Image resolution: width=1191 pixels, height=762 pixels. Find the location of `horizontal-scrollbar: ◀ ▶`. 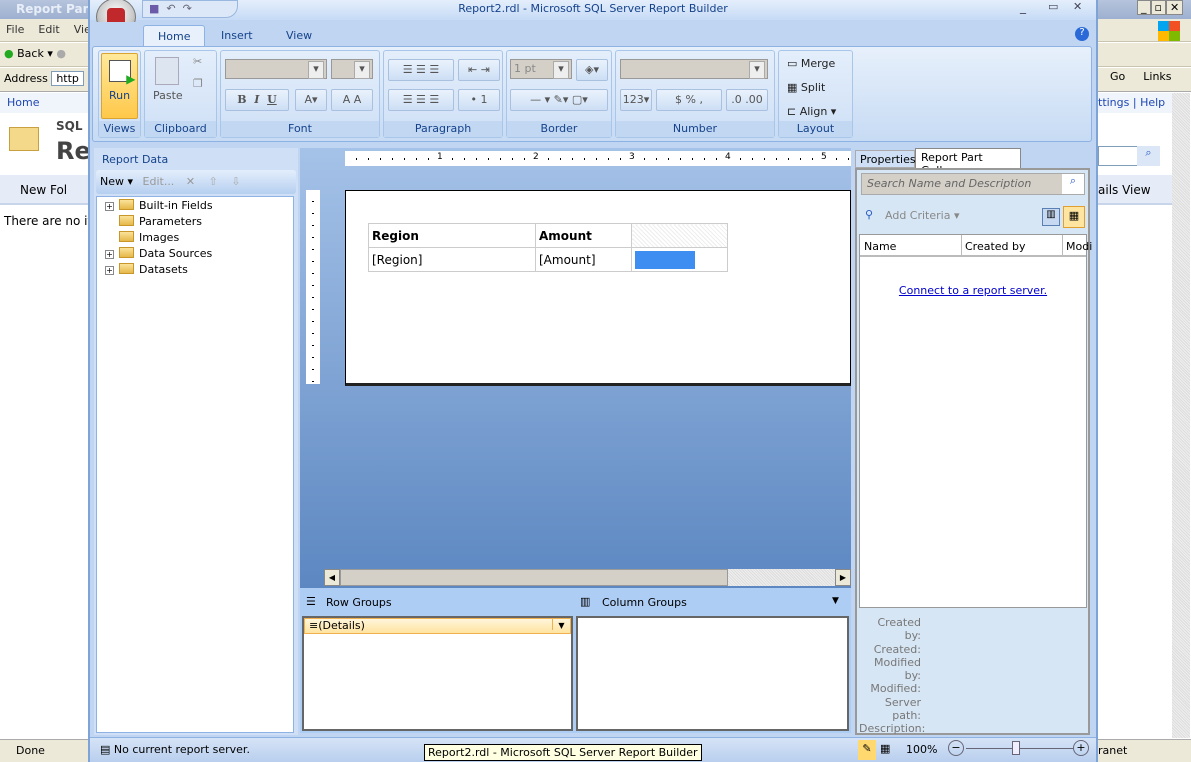

horizontal-scrollbar: ◀ ▶ is located at coordinates (587, 577).